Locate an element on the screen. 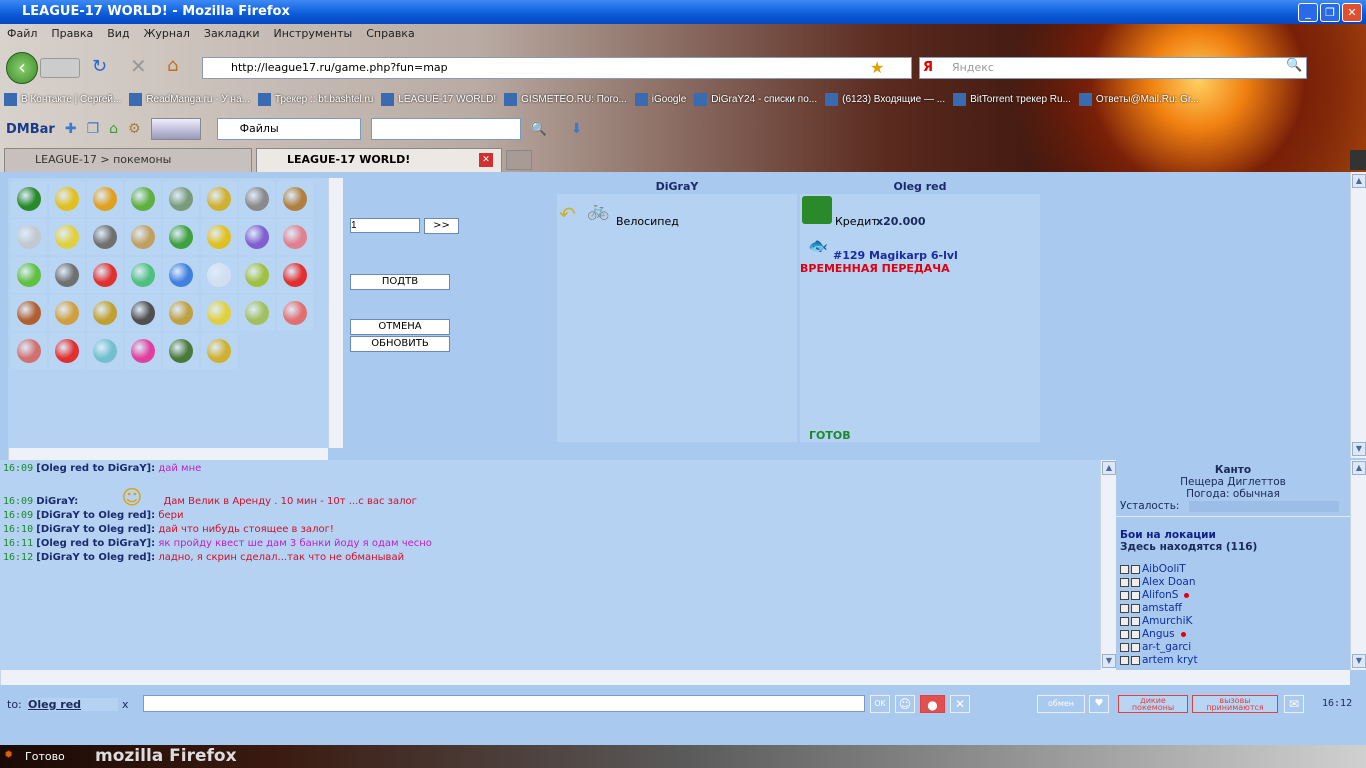  new-tab-button is located at coordinates (519, 160).